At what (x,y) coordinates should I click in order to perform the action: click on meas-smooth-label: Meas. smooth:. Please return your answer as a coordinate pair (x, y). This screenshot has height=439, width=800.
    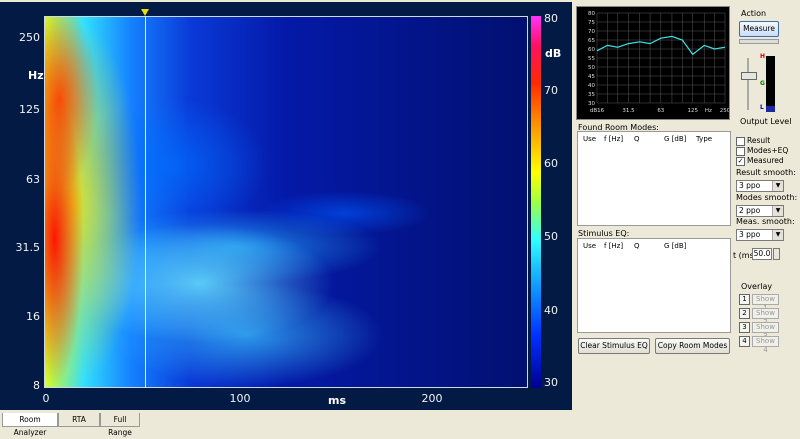
    Looking at the image, I should click on (765, 221).